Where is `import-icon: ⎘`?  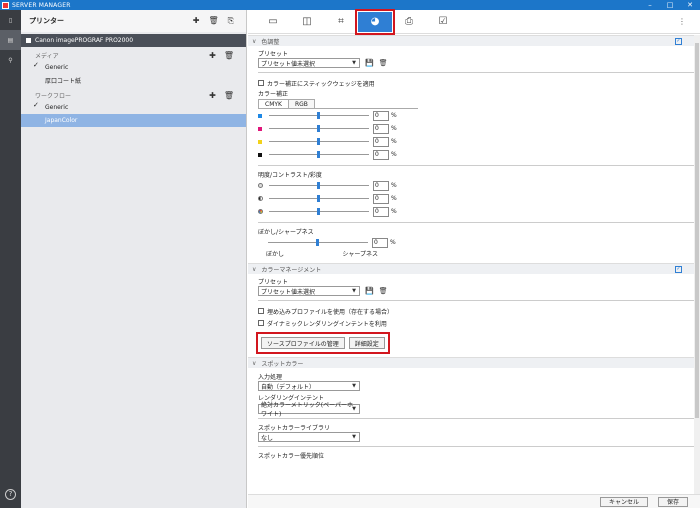 import-icon: ⎘ is located at coordinates (231, 21).